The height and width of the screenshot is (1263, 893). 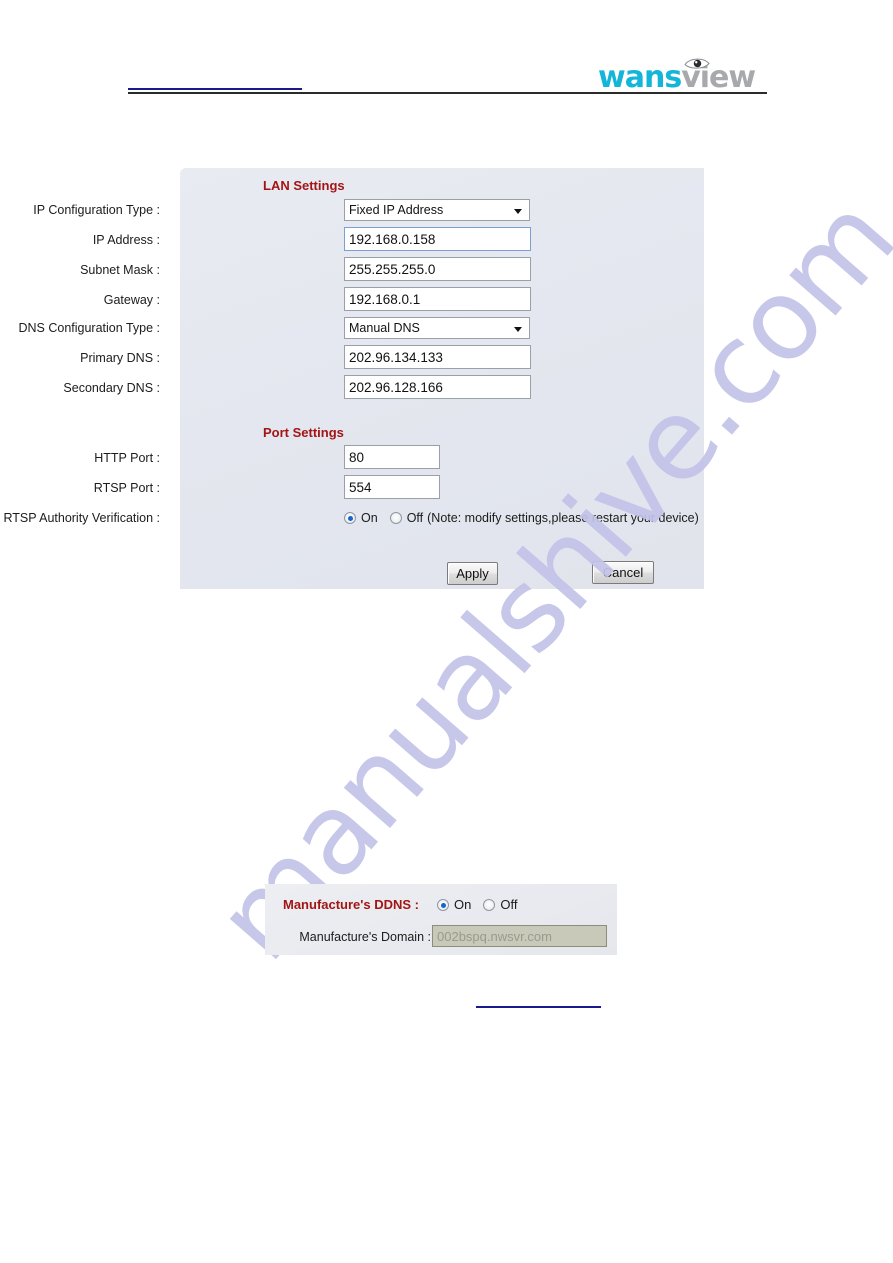 I want to click on port-settings-title: Port Settings, so click(x=303, y=432).